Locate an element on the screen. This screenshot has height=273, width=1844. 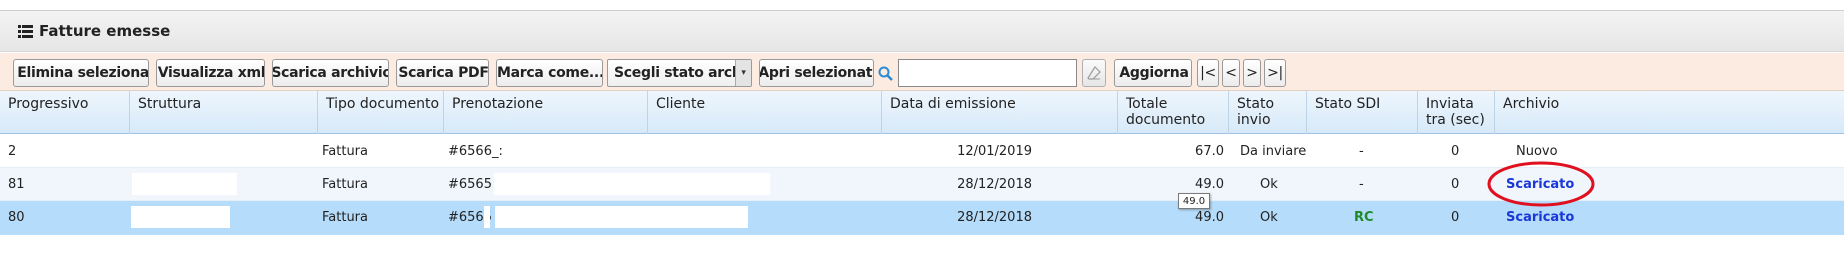
column-header-inviata-tra: Inviata tra (sec) is located at coordinates (1456, 112).